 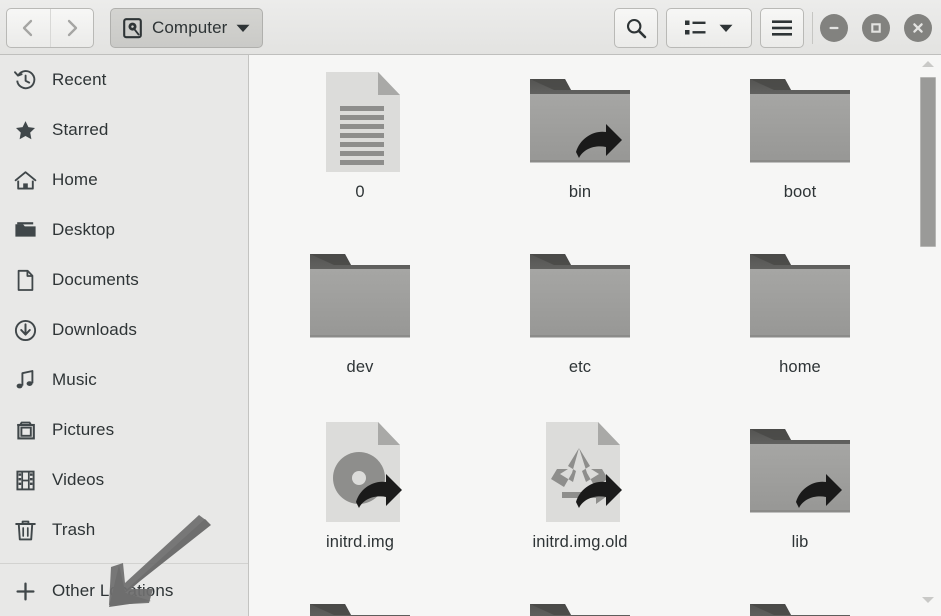 I want to click on sidebar-item-label: Recent, so click(x=79, y=79).